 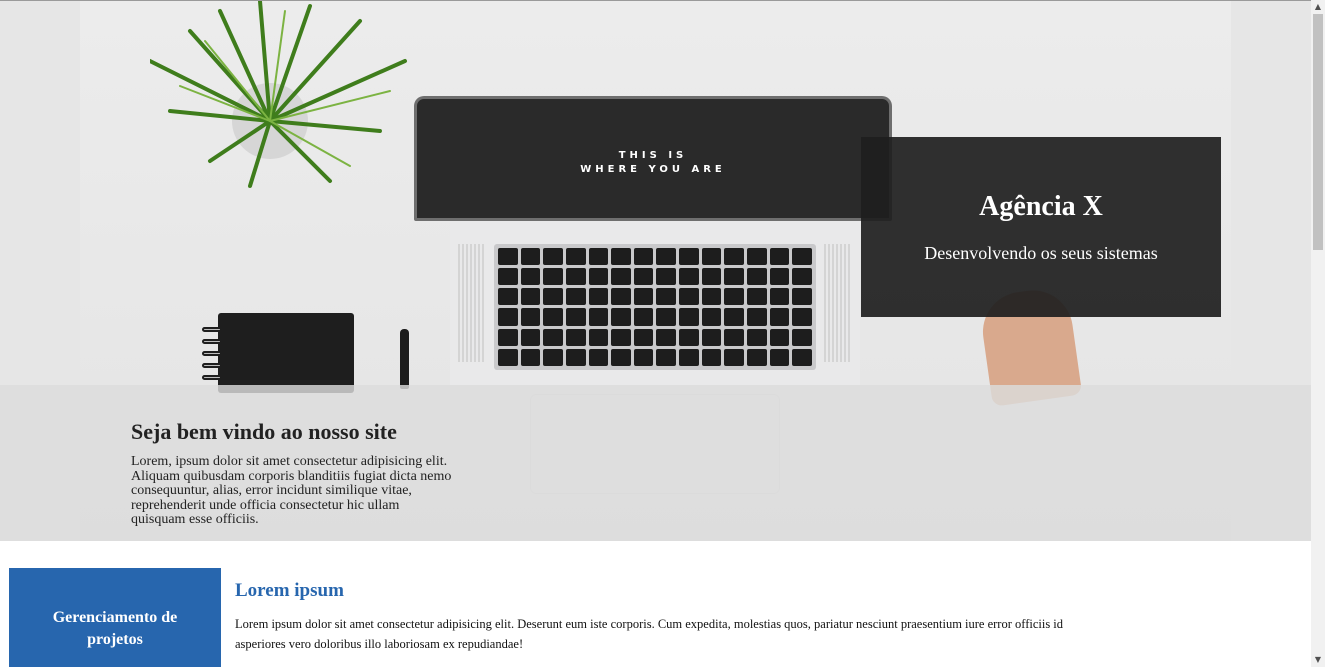 What do you see at coordinates (278, 94) in the screenshot?
I see `plant-image` at bounding box center [278, 94].